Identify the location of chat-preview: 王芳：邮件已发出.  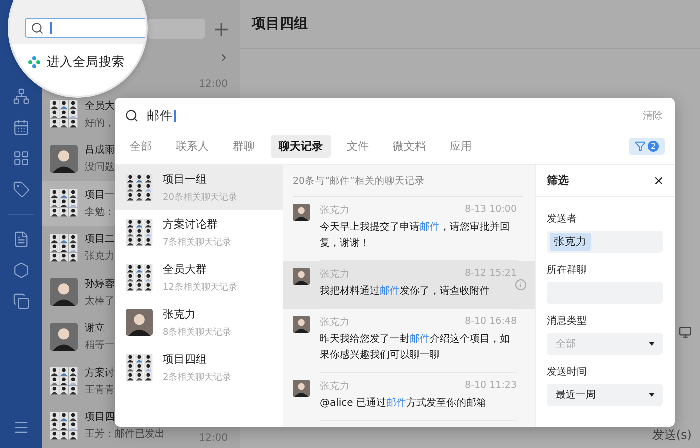
(125, 435).